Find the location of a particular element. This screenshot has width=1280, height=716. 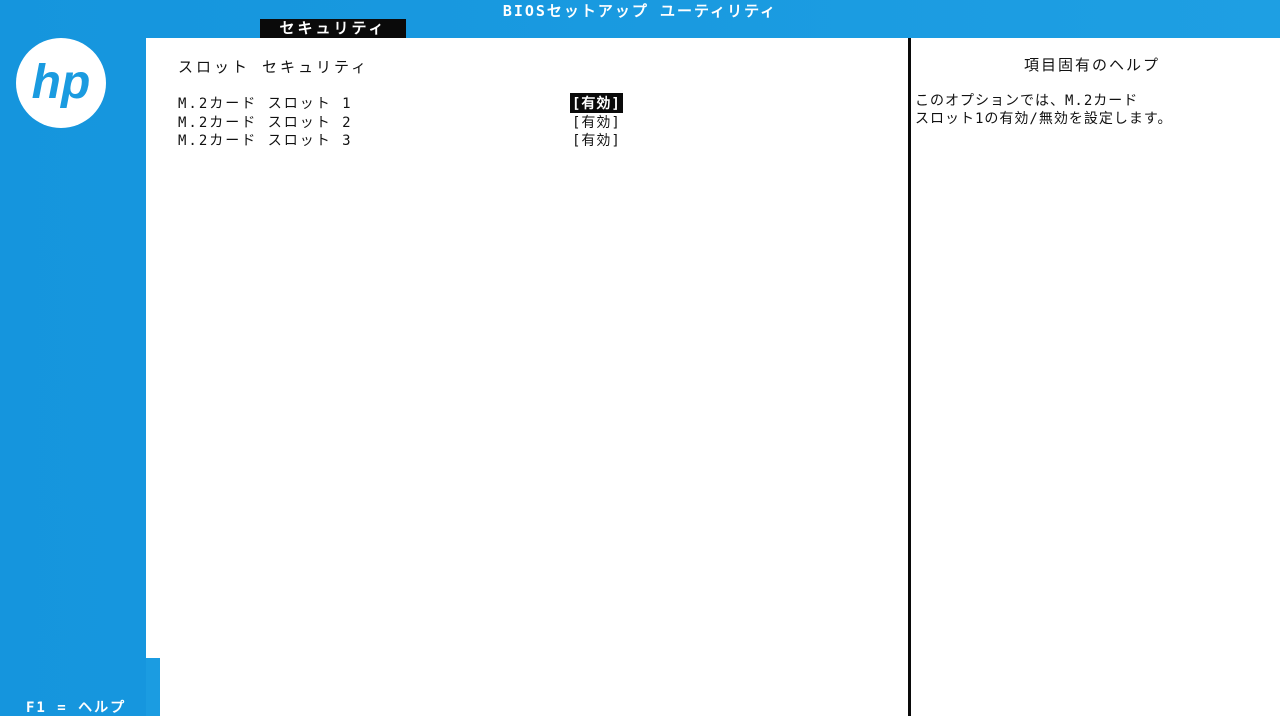

tab-security: セキュリティ is located at coordinates (333, 28).